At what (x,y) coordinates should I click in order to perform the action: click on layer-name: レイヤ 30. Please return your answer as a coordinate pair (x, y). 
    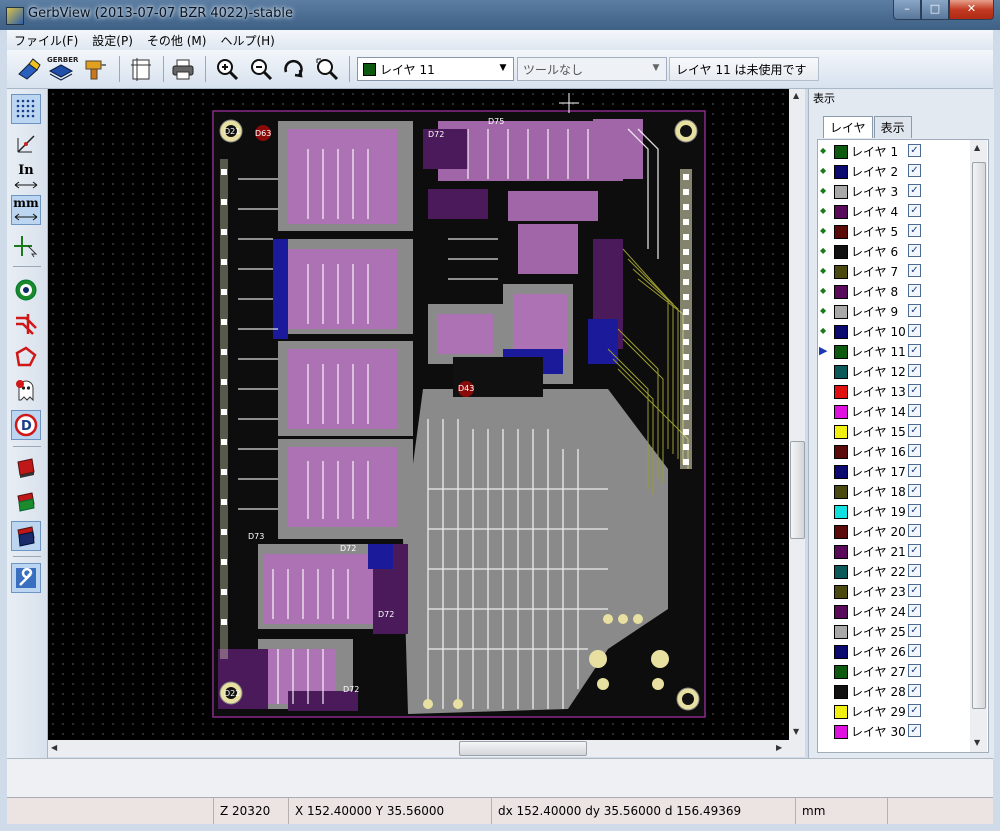
    Looking at the image, I should click on (878, 731).